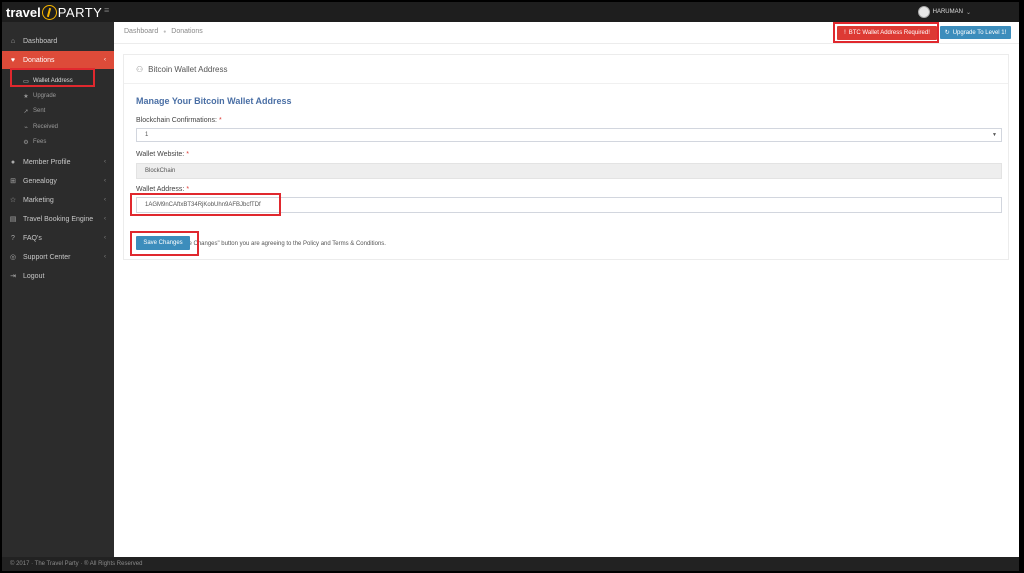 Image resolution: width=1024 pixels, height=573 pixels. Describe the element at coordinates (45, 96) in the screenshot. I see `sidebar-subitem-label: Upgrade` at that location.